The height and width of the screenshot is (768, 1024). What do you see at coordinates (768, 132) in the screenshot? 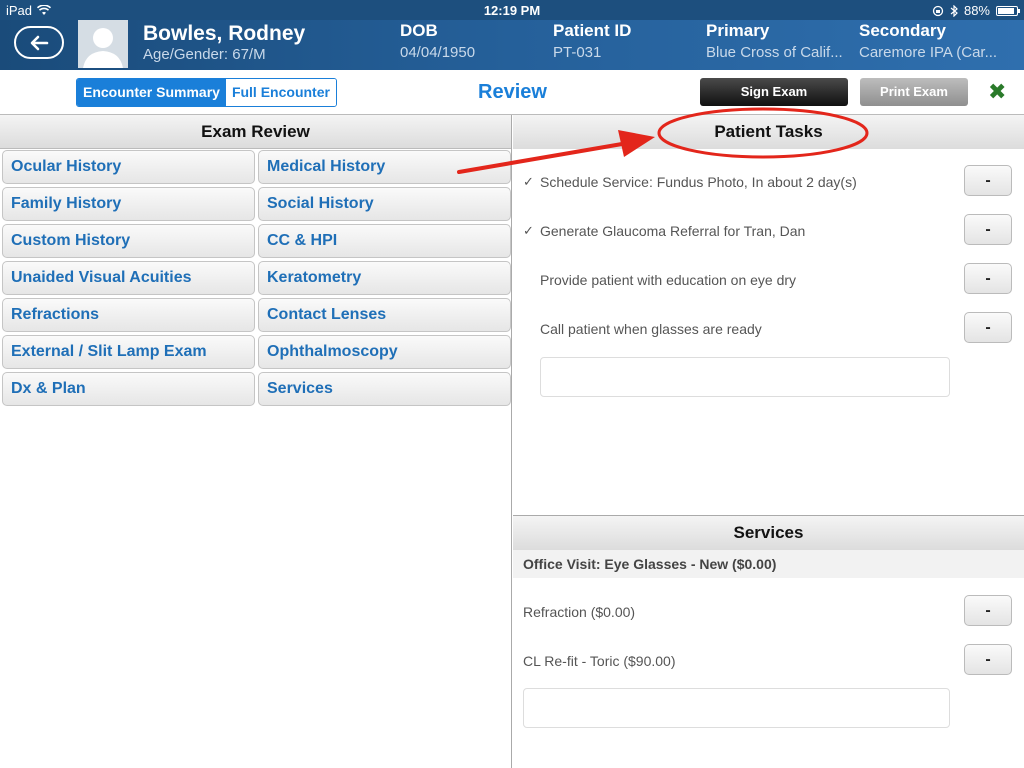
I see `patient-tasks-title: Patient Tasks` at bounding box center [768, 132].